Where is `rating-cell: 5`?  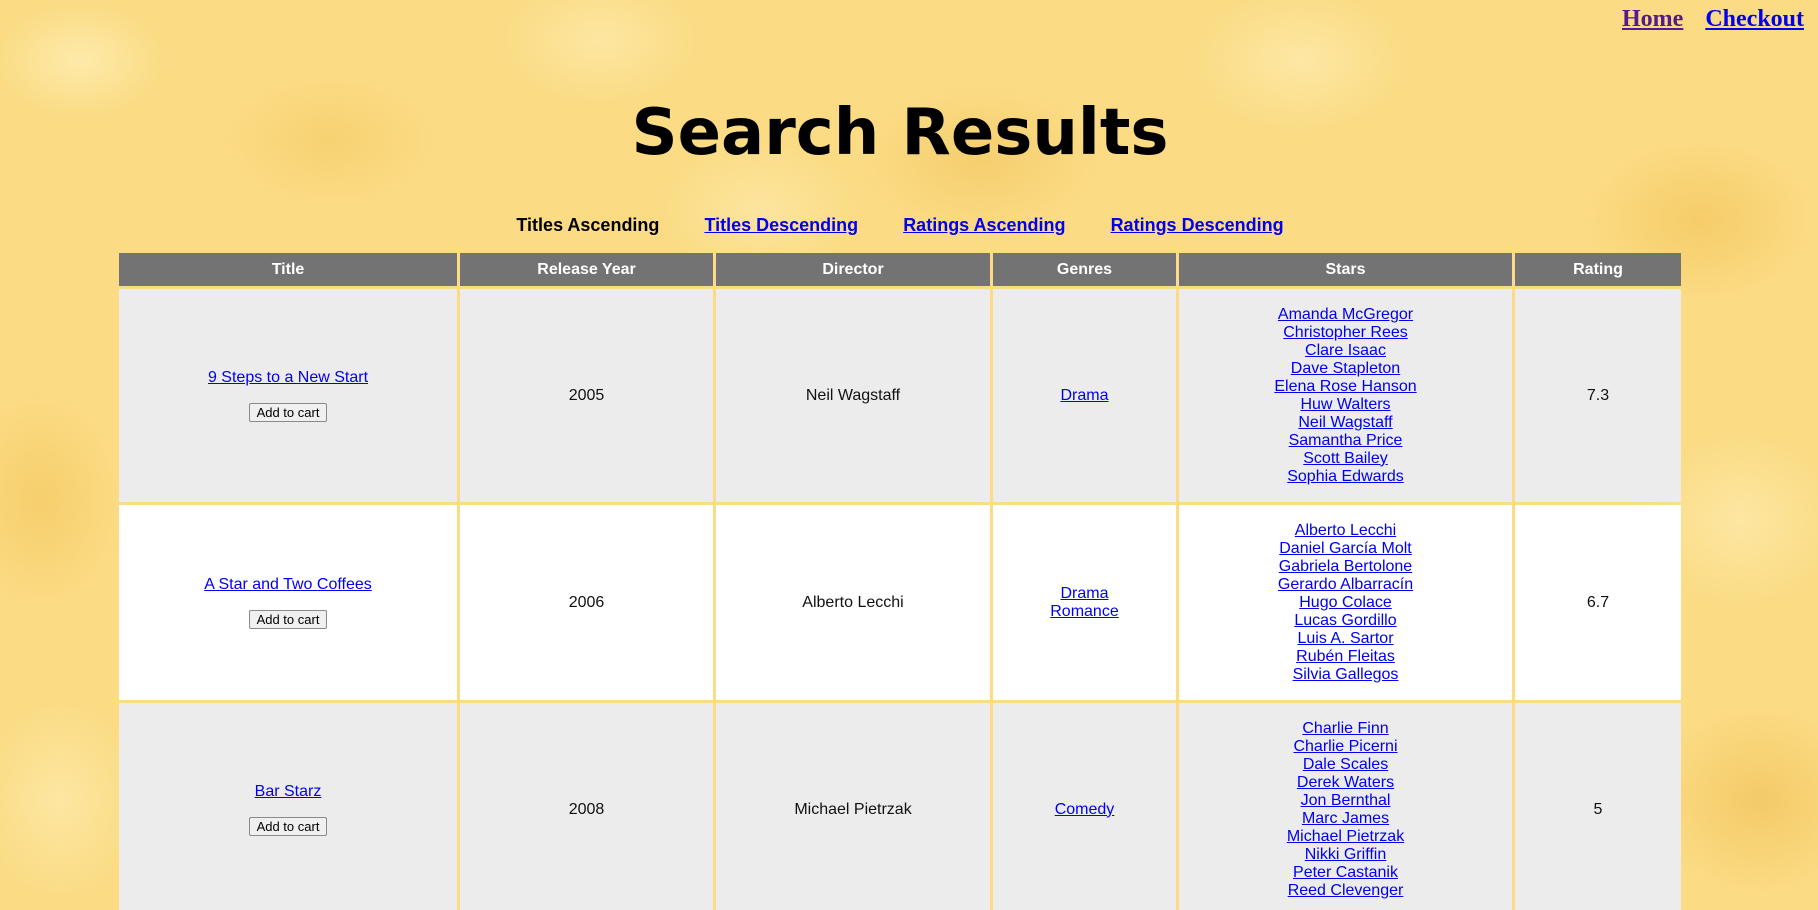 rating-cell: 5 is located at coordinates (1598, 806).